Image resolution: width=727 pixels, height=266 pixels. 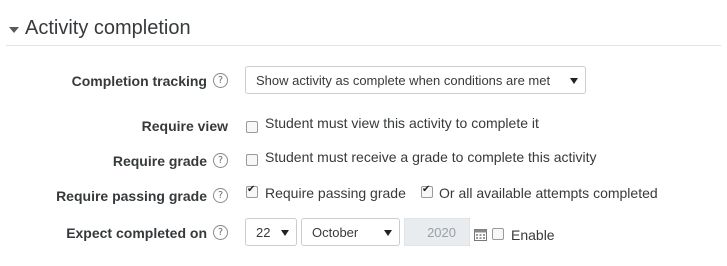 What do you see at coordinates (139, 81) in the screenshot?
I see `completion-tracking-label: Completion tracking` at bounding box center [139, 81].